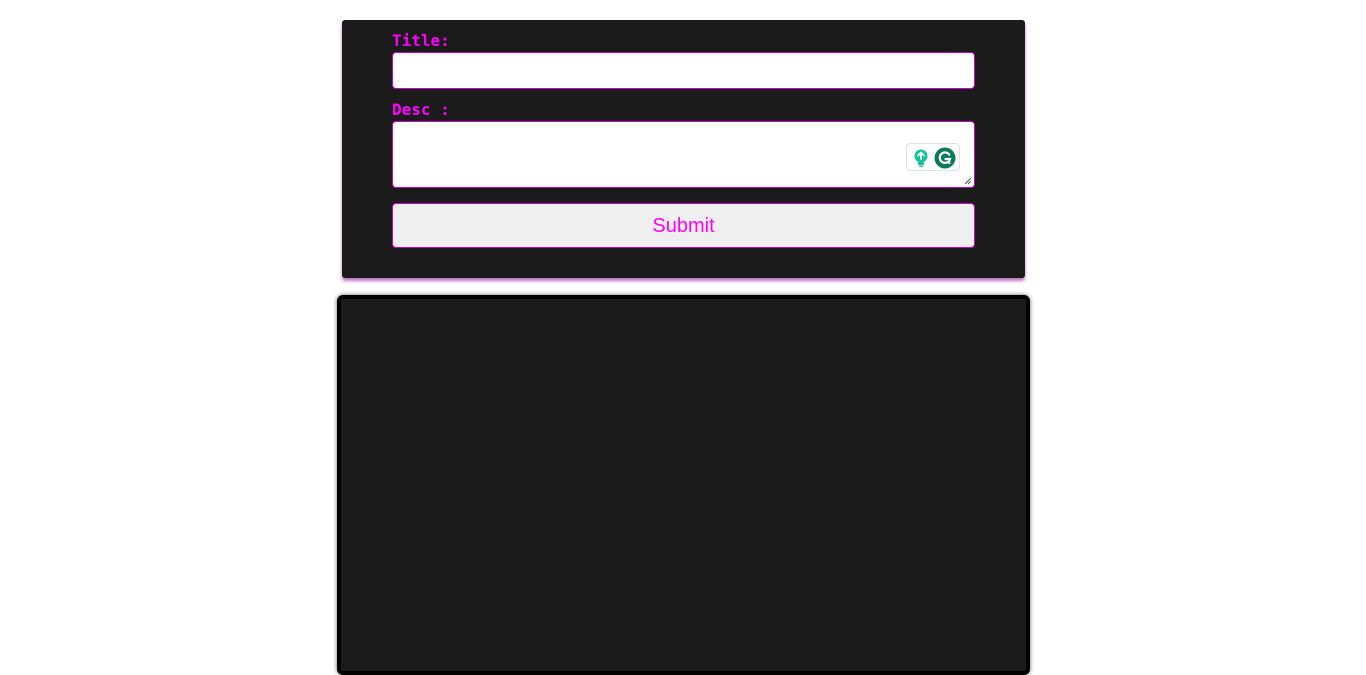 This screenshot has height=675, width=1366. I want to click on resize-grip-icon, so click(968, 181).